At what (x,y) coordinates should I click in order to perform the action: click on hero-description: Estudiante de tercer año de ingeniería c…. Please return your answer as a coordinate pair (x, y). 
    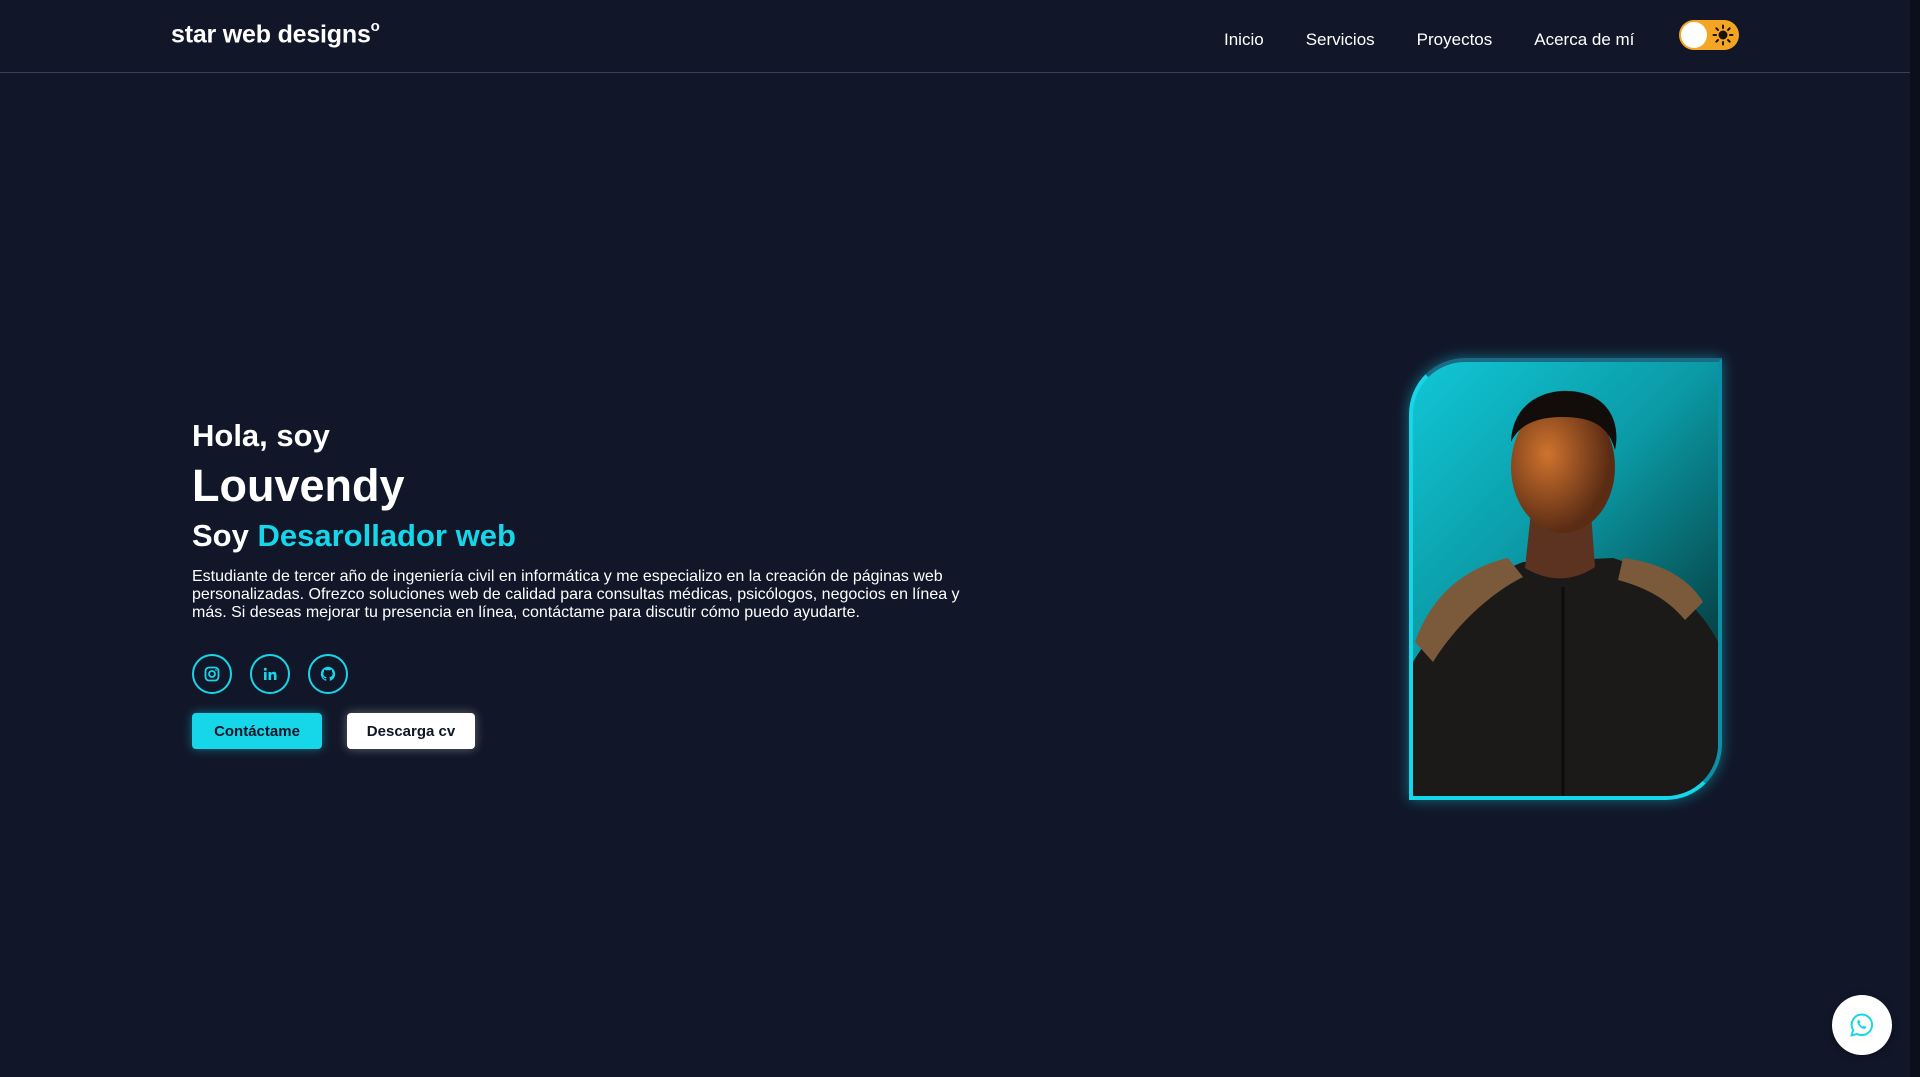
    Looking at the image, I should click on (576, 594).